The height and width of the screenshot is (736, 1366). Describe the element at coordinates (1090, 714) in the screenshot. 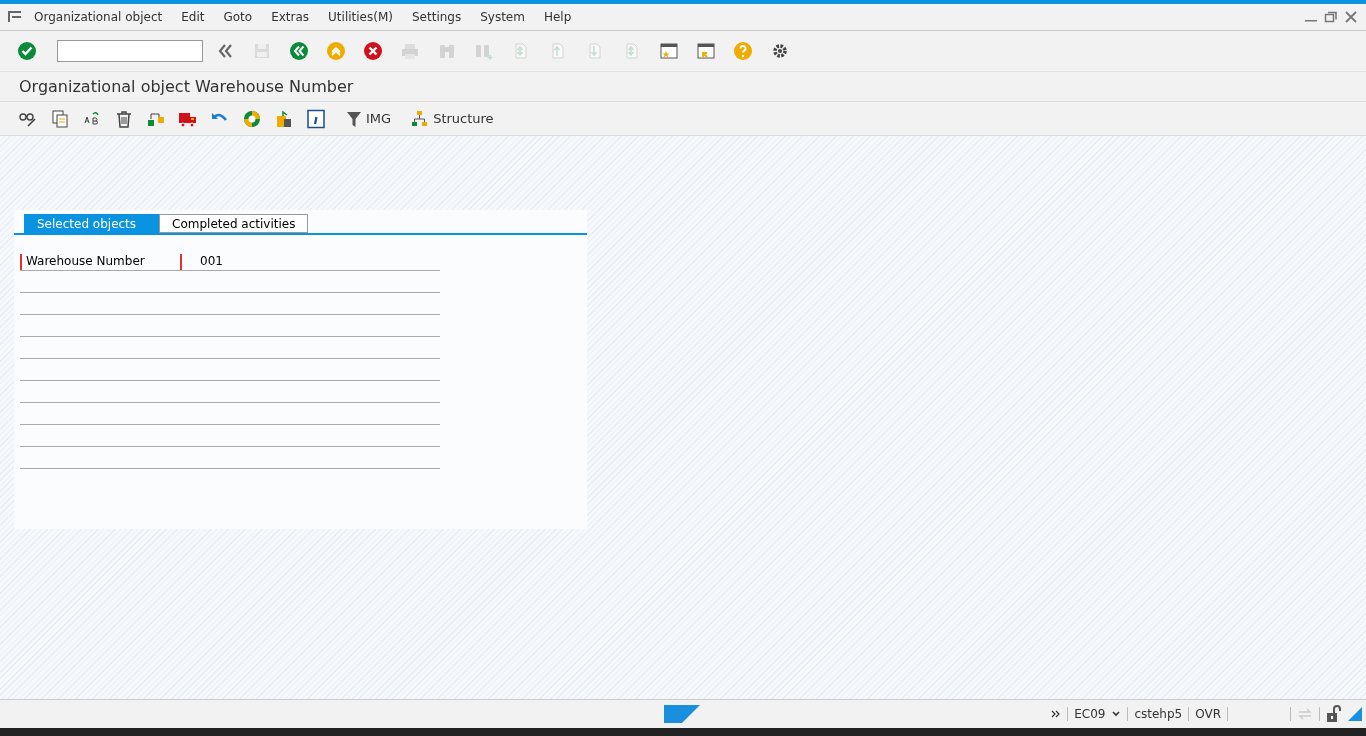

I see `system-name: EC09` at that location.